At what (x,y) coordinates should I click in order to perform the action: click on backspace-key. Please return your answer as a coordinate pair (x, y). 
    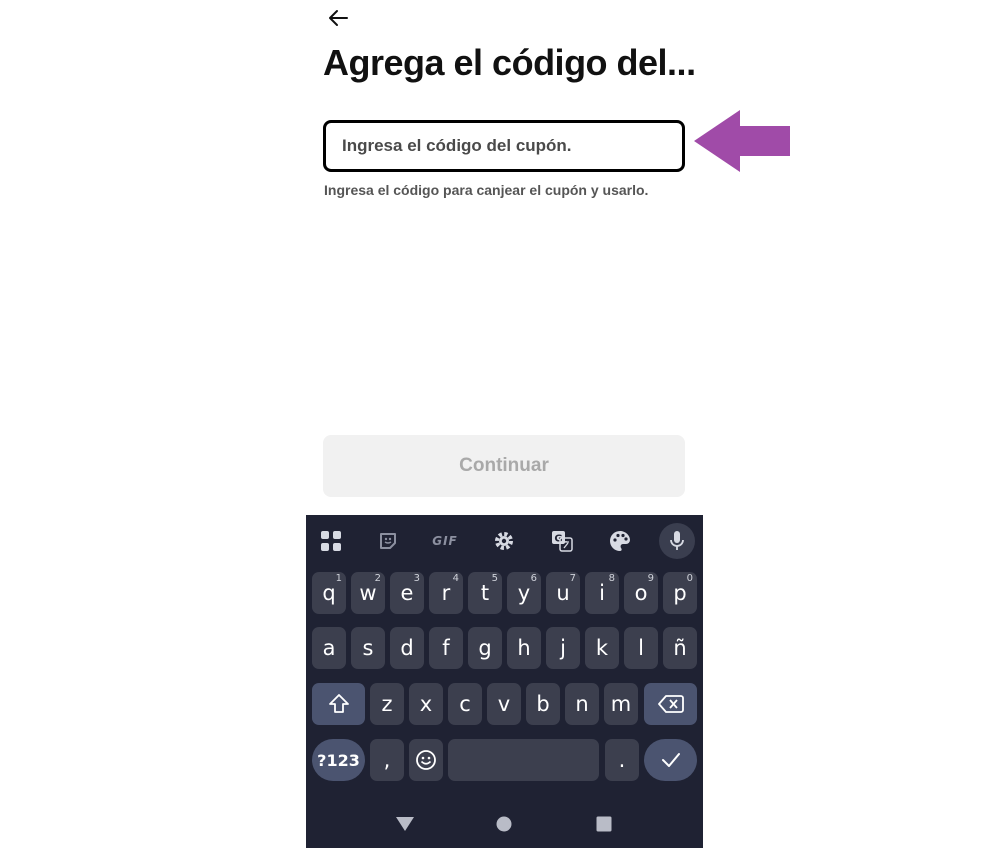
    Looking at the image, I should click on (670, 704).